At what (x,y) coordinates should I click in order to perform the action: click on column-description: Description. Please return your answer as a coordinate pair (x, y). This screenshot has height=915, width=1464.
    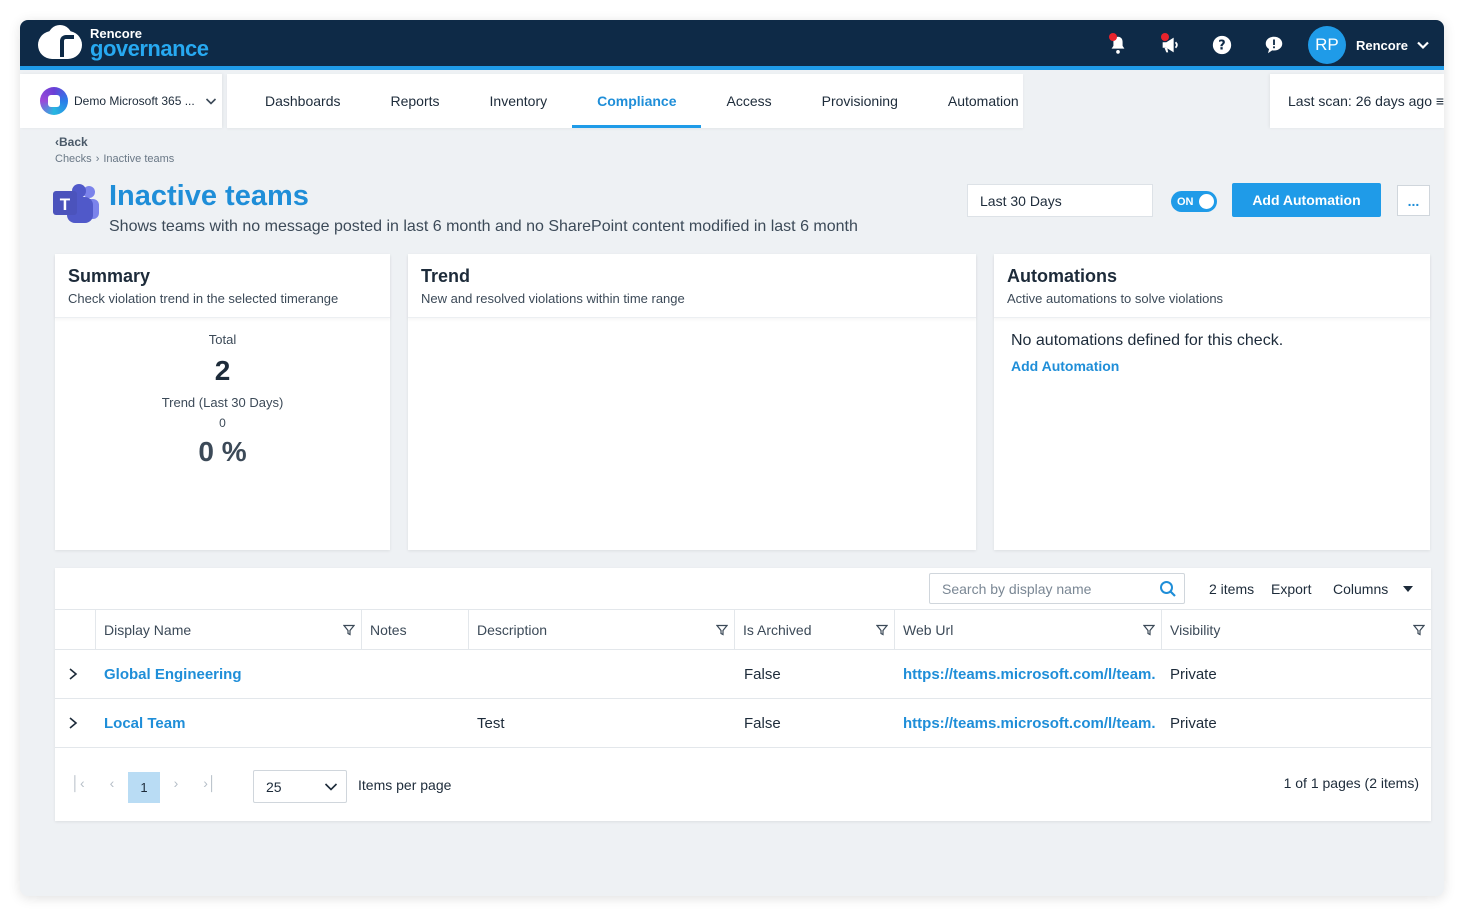
    Looking at the image, I should click on (602, 630).